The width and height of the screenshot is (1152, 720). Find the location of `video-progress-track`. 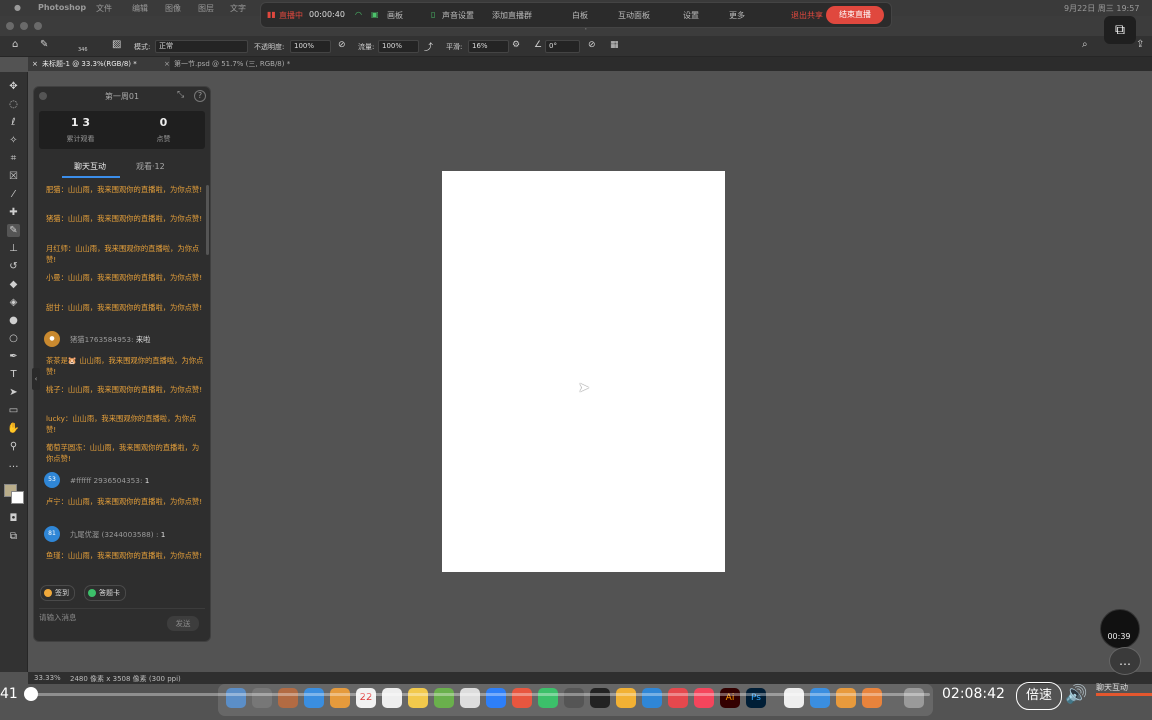

video-progress-track is located at coordinates (478, 694).